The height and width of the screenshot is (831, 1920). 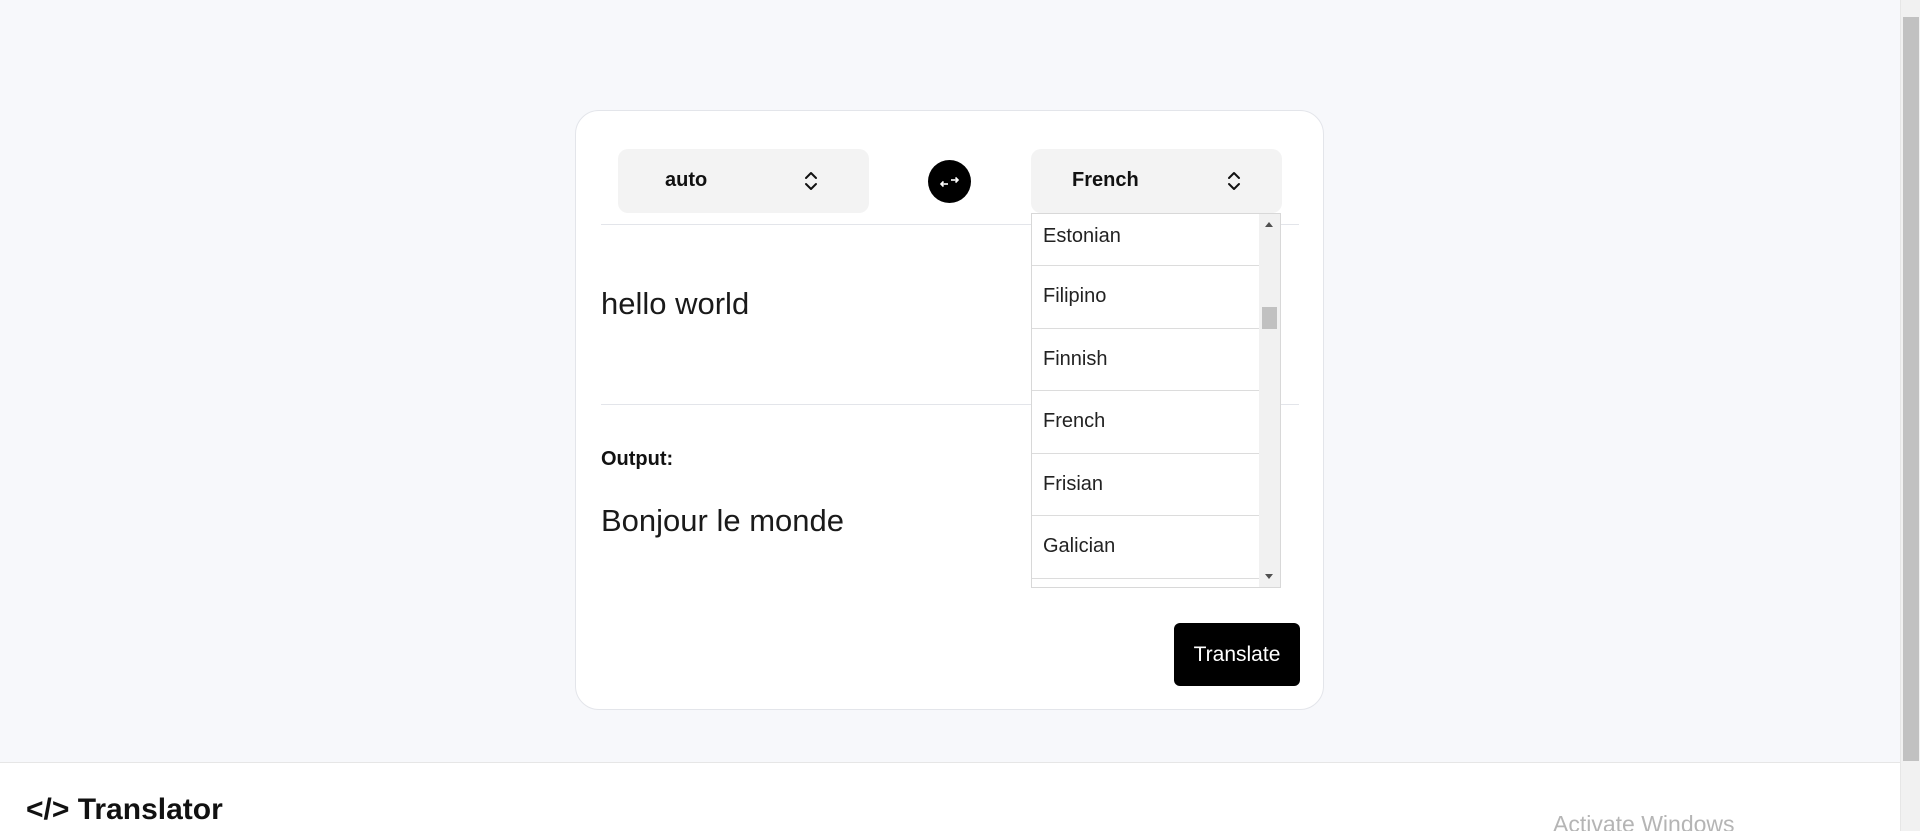 What do you see at coordinates (1146, 360) in the screenshot?
I see `language-option: Finnish` at bounding box center [1146, 360].